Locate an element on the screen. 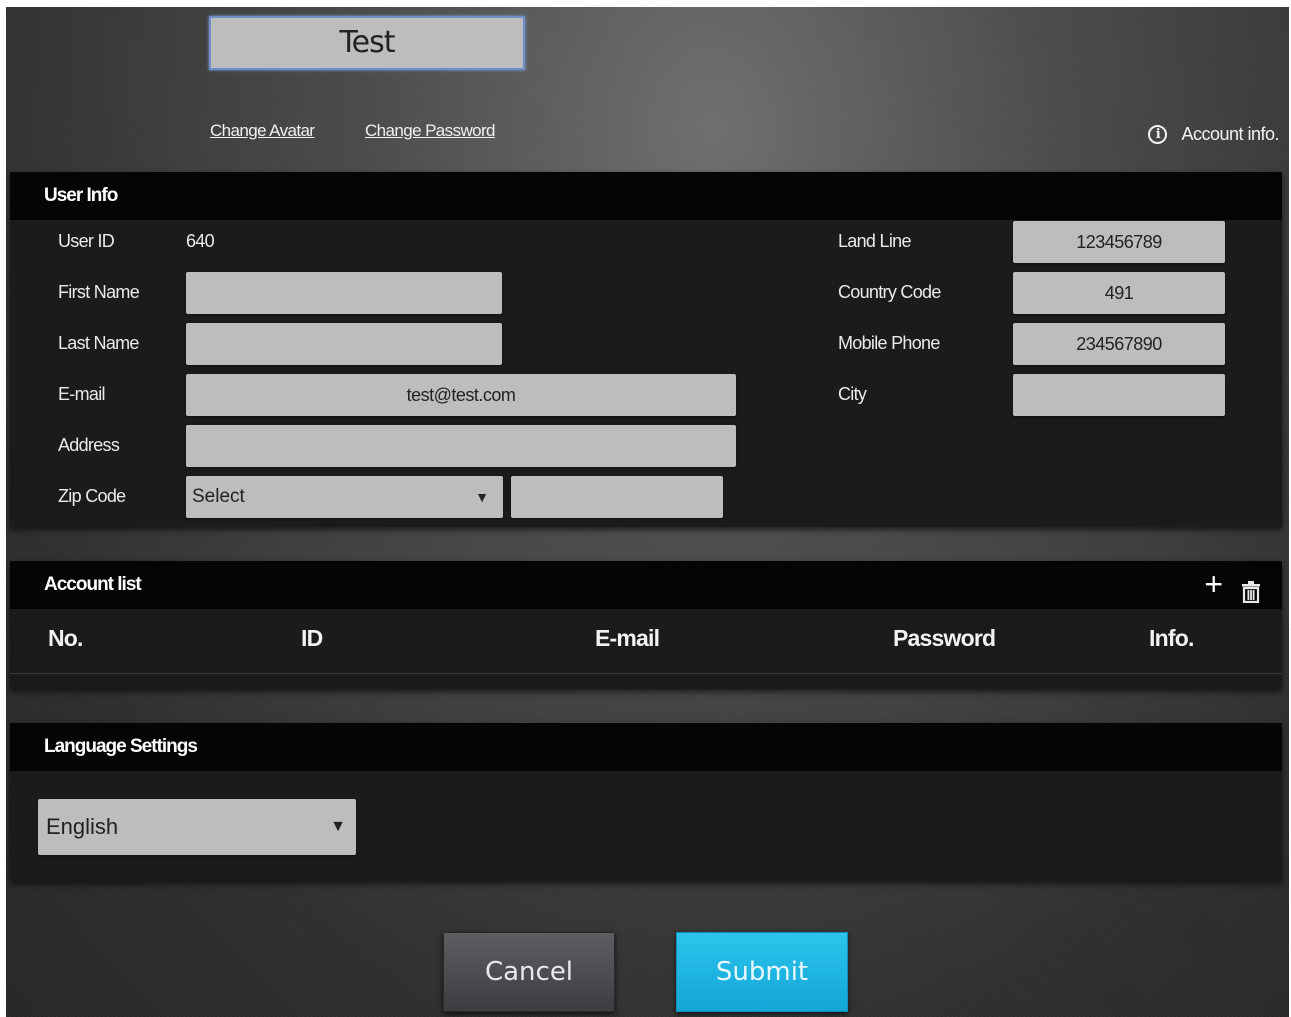  address-label: Address is located at coordinates (89, 445).